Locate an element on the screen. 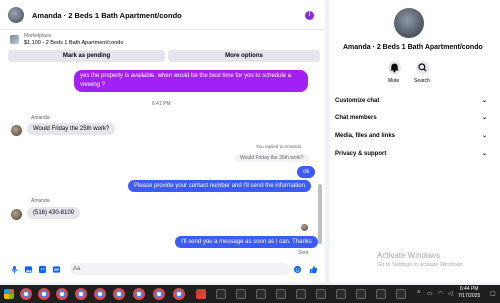 This screenshot has width=500, height=303. listing-price: $1,100 - 2 Beds 1 Bath Apartment/condo is located at coordinates (74, 43).